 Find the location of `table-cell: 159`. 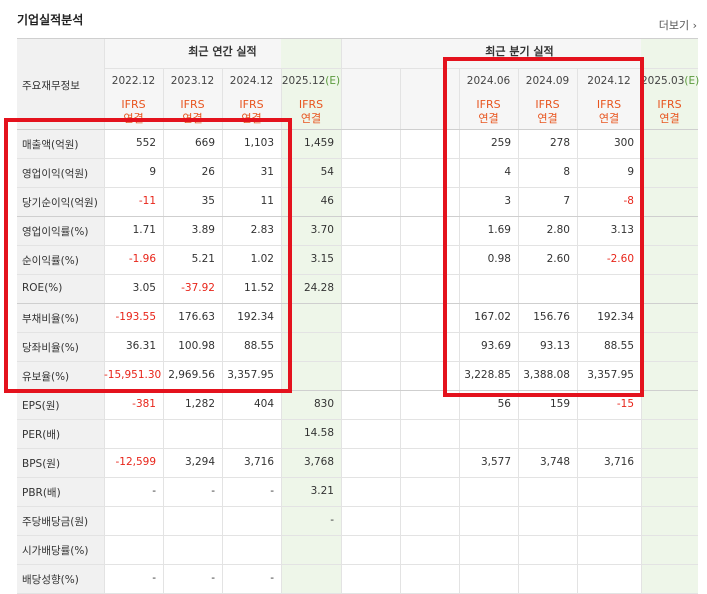

table-cell: 159 is located at coordinates (559, 404).